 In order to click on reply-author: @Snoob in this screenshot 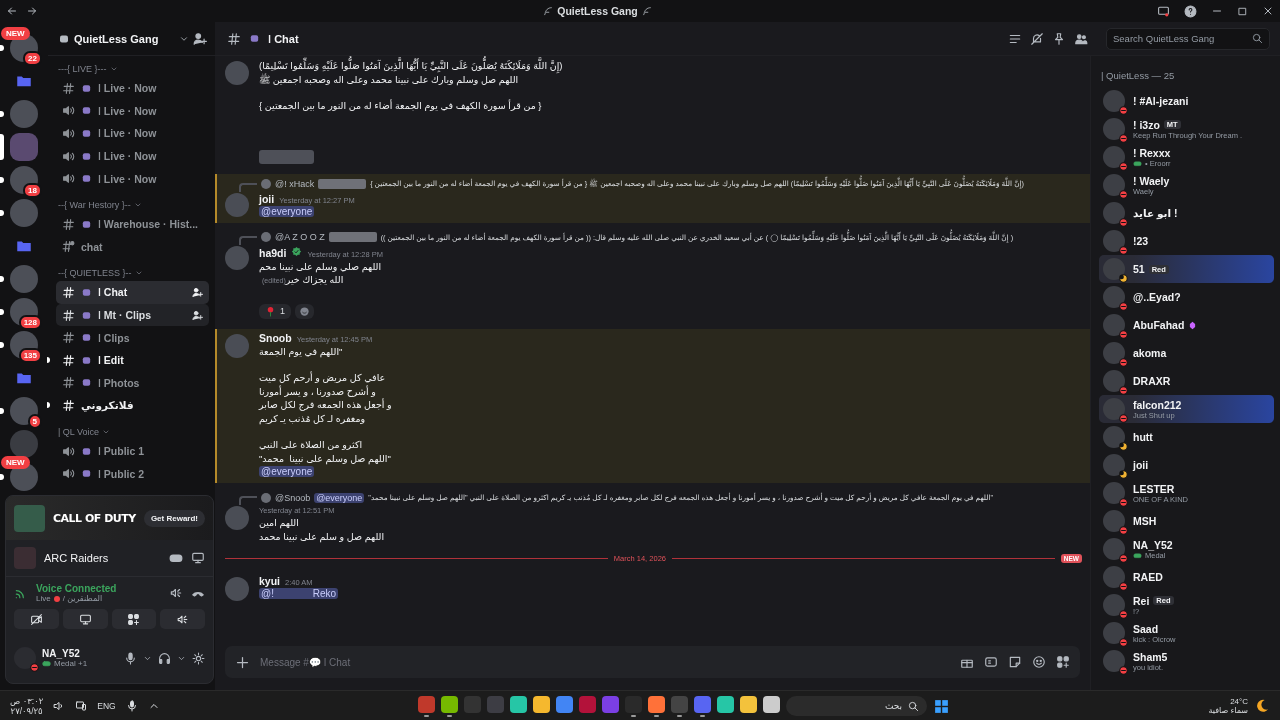, I will do `click(293, 497)`.